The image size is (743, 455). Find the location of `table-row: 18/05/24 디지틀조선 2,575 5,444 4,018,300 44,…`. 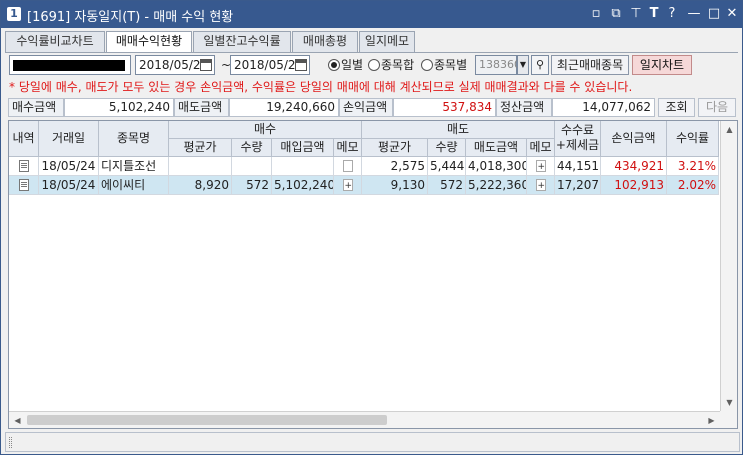

table-row: 18/05/24 디지틀조선 2,575 5,444 4,018,300 44,… is located at coordinates (364, 166).